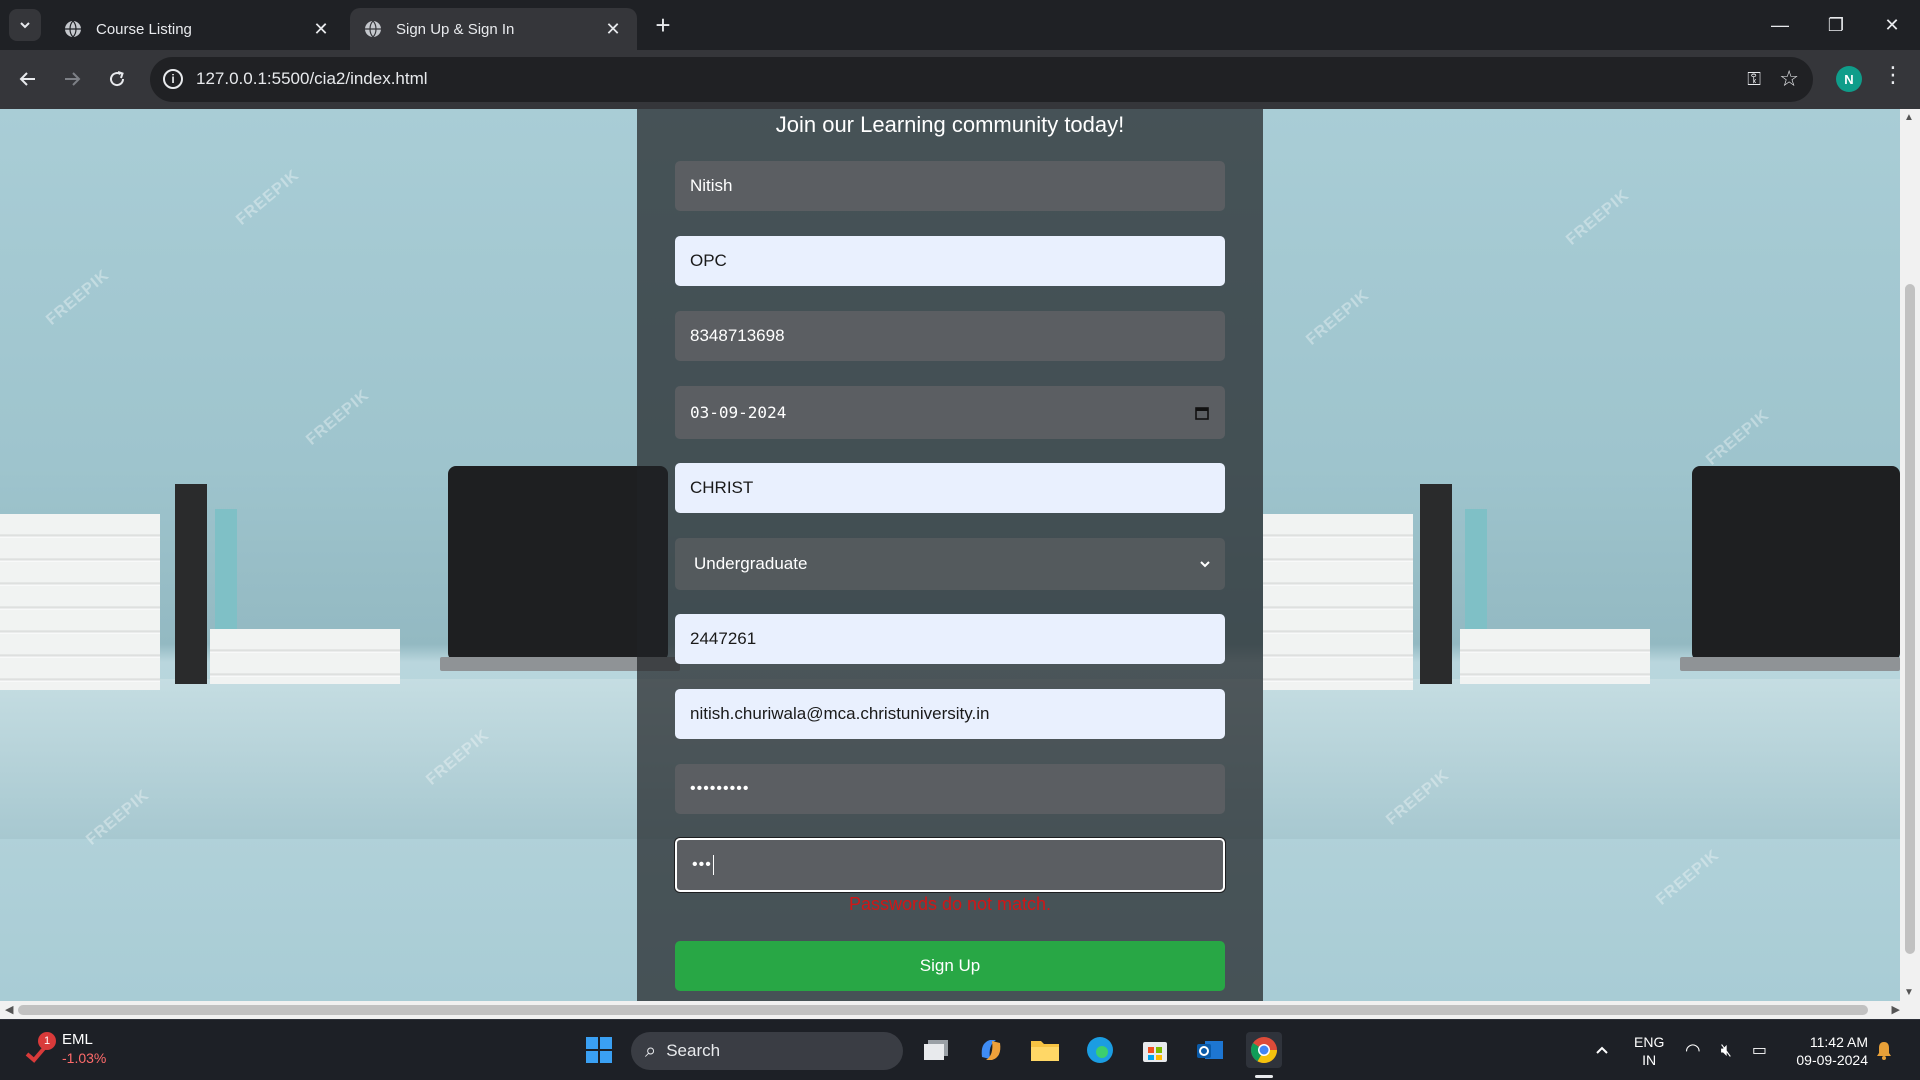  I want to click on background-books-left, so click(80, 602).